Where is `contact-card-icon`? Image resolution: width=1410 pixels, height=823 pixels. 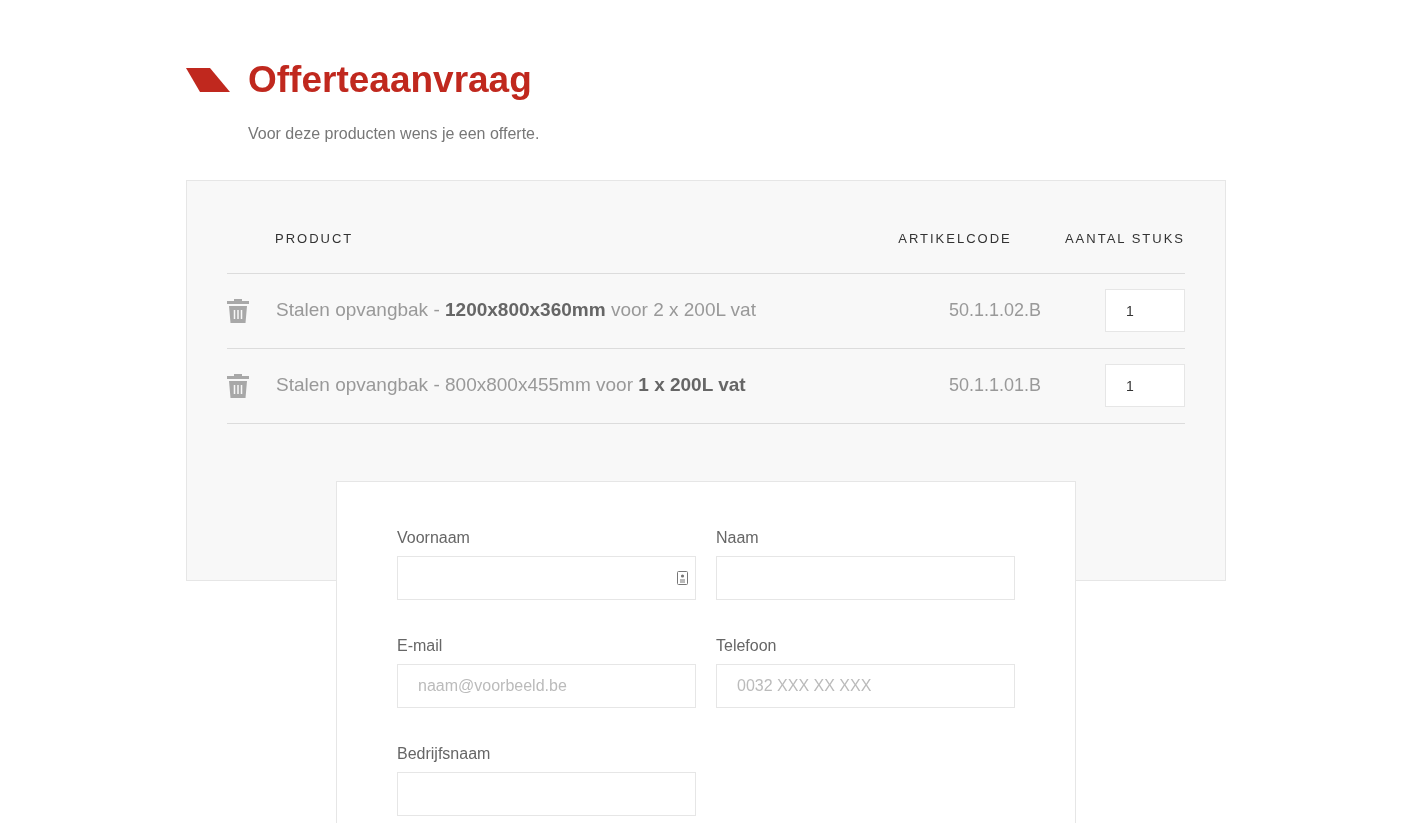 contact-card-icon is located at coordinates (682, 577).